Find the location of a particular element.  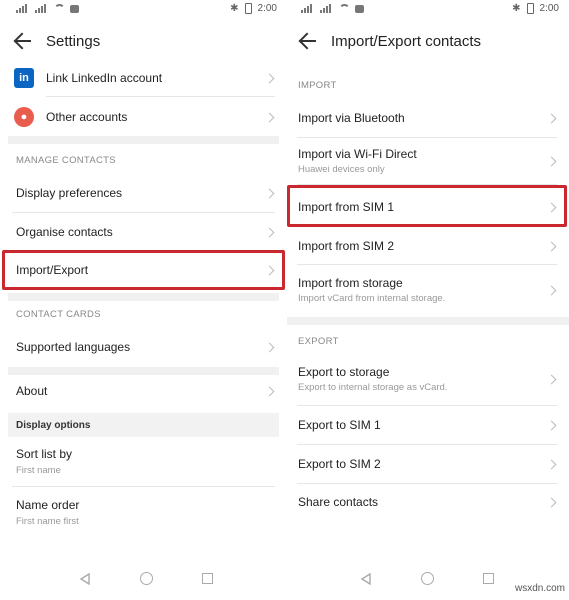

section-title: Display options is located at coordinates (53, 425).